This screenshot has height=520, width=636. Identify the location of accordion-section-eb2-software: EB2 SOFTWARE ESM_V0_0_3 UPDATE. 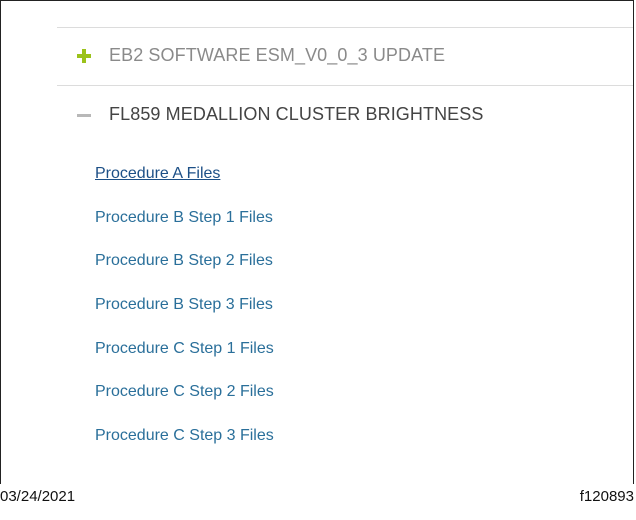
(261, 55).